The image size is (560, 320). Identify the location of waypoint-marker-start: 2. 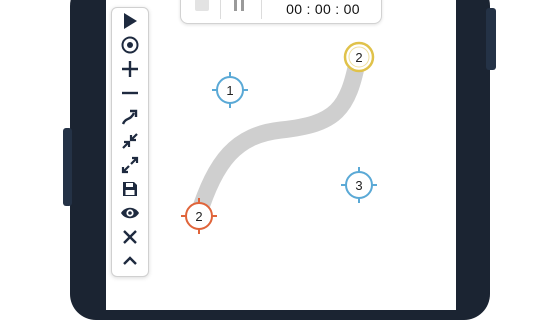
(199, 216).